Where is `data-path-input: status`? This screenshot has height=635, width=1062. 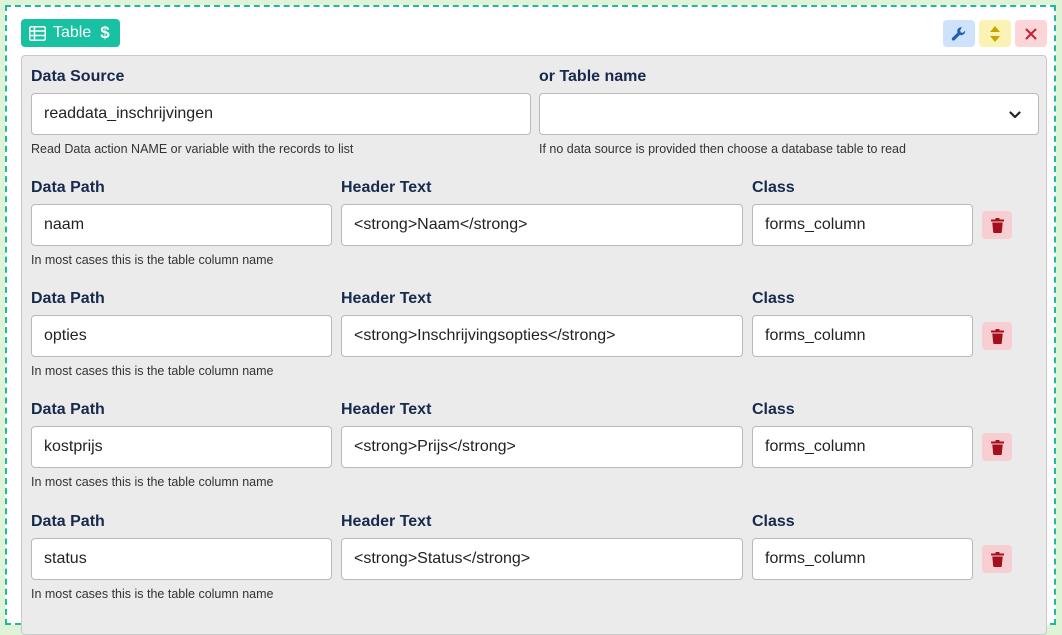 data-path-input: status is located at coordinates (181, 559).